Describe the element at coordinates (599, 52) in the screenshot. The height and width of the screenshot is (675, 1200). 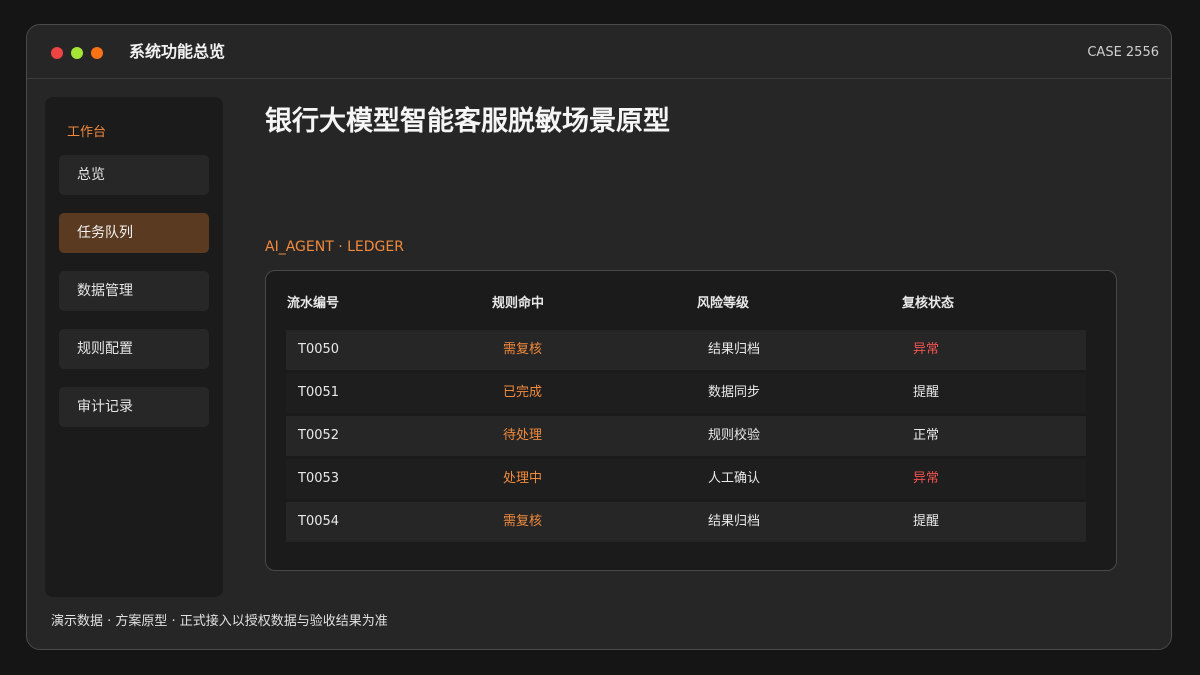
I see `title-bar: 系统功能总览 CASE 2556` at that location.